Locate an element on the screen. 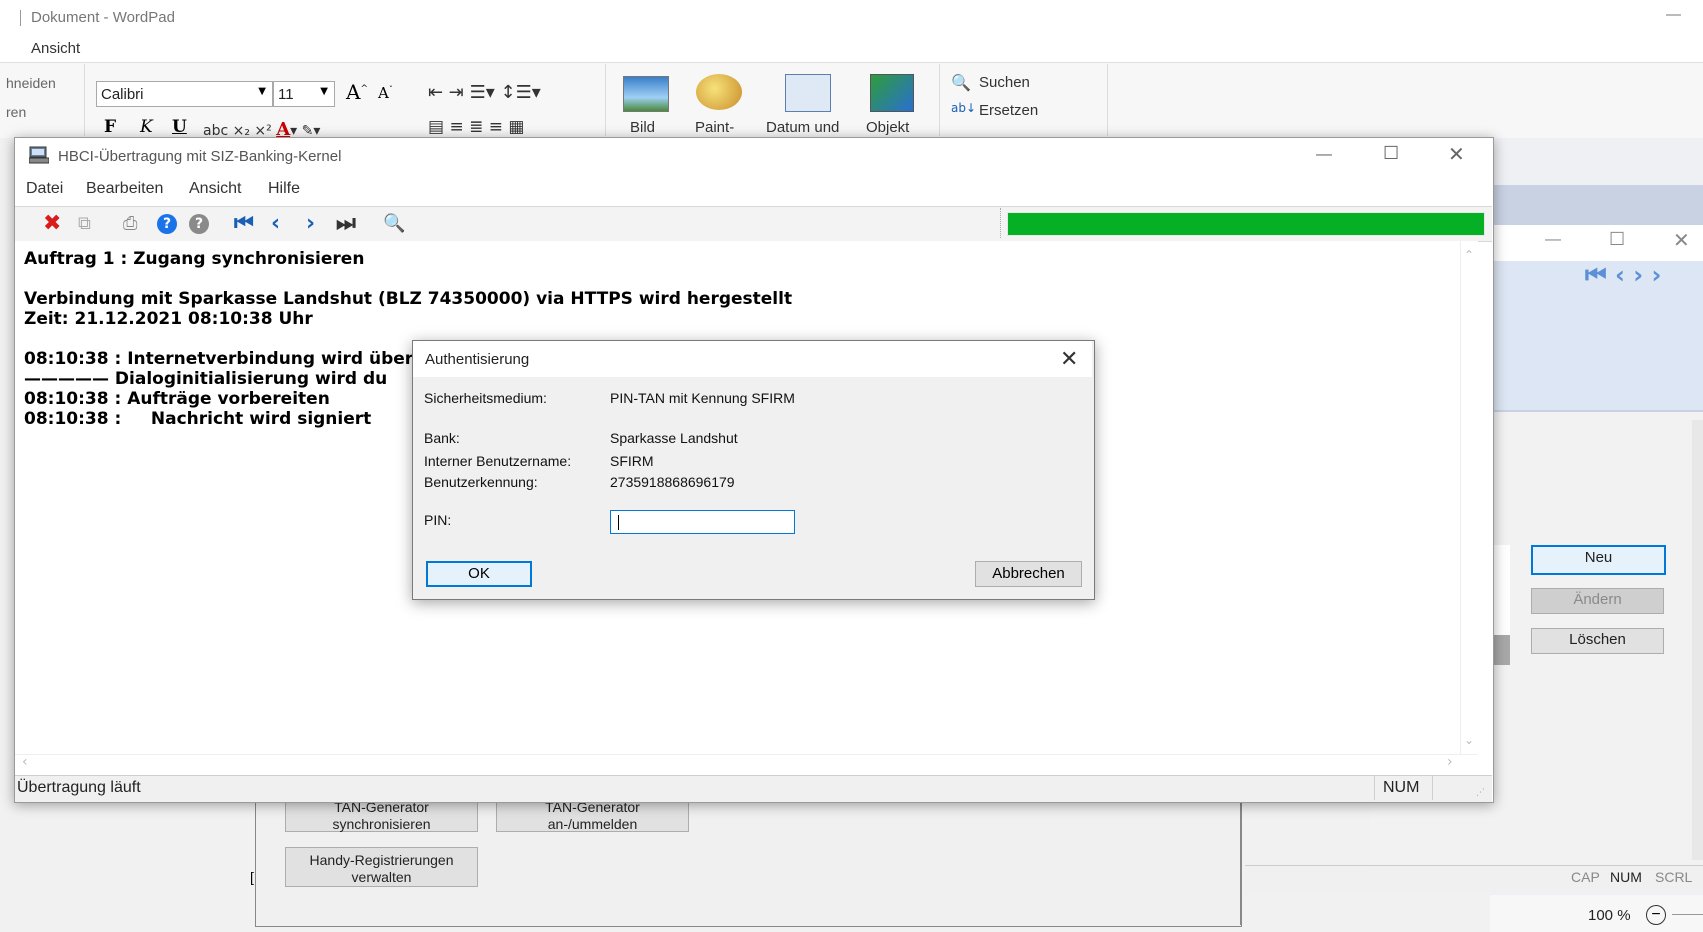 Image resolution: width=1703 pixels, height=932 pixels. tan-register-line2: an-/ummelden is located at coordinates (592, 824).